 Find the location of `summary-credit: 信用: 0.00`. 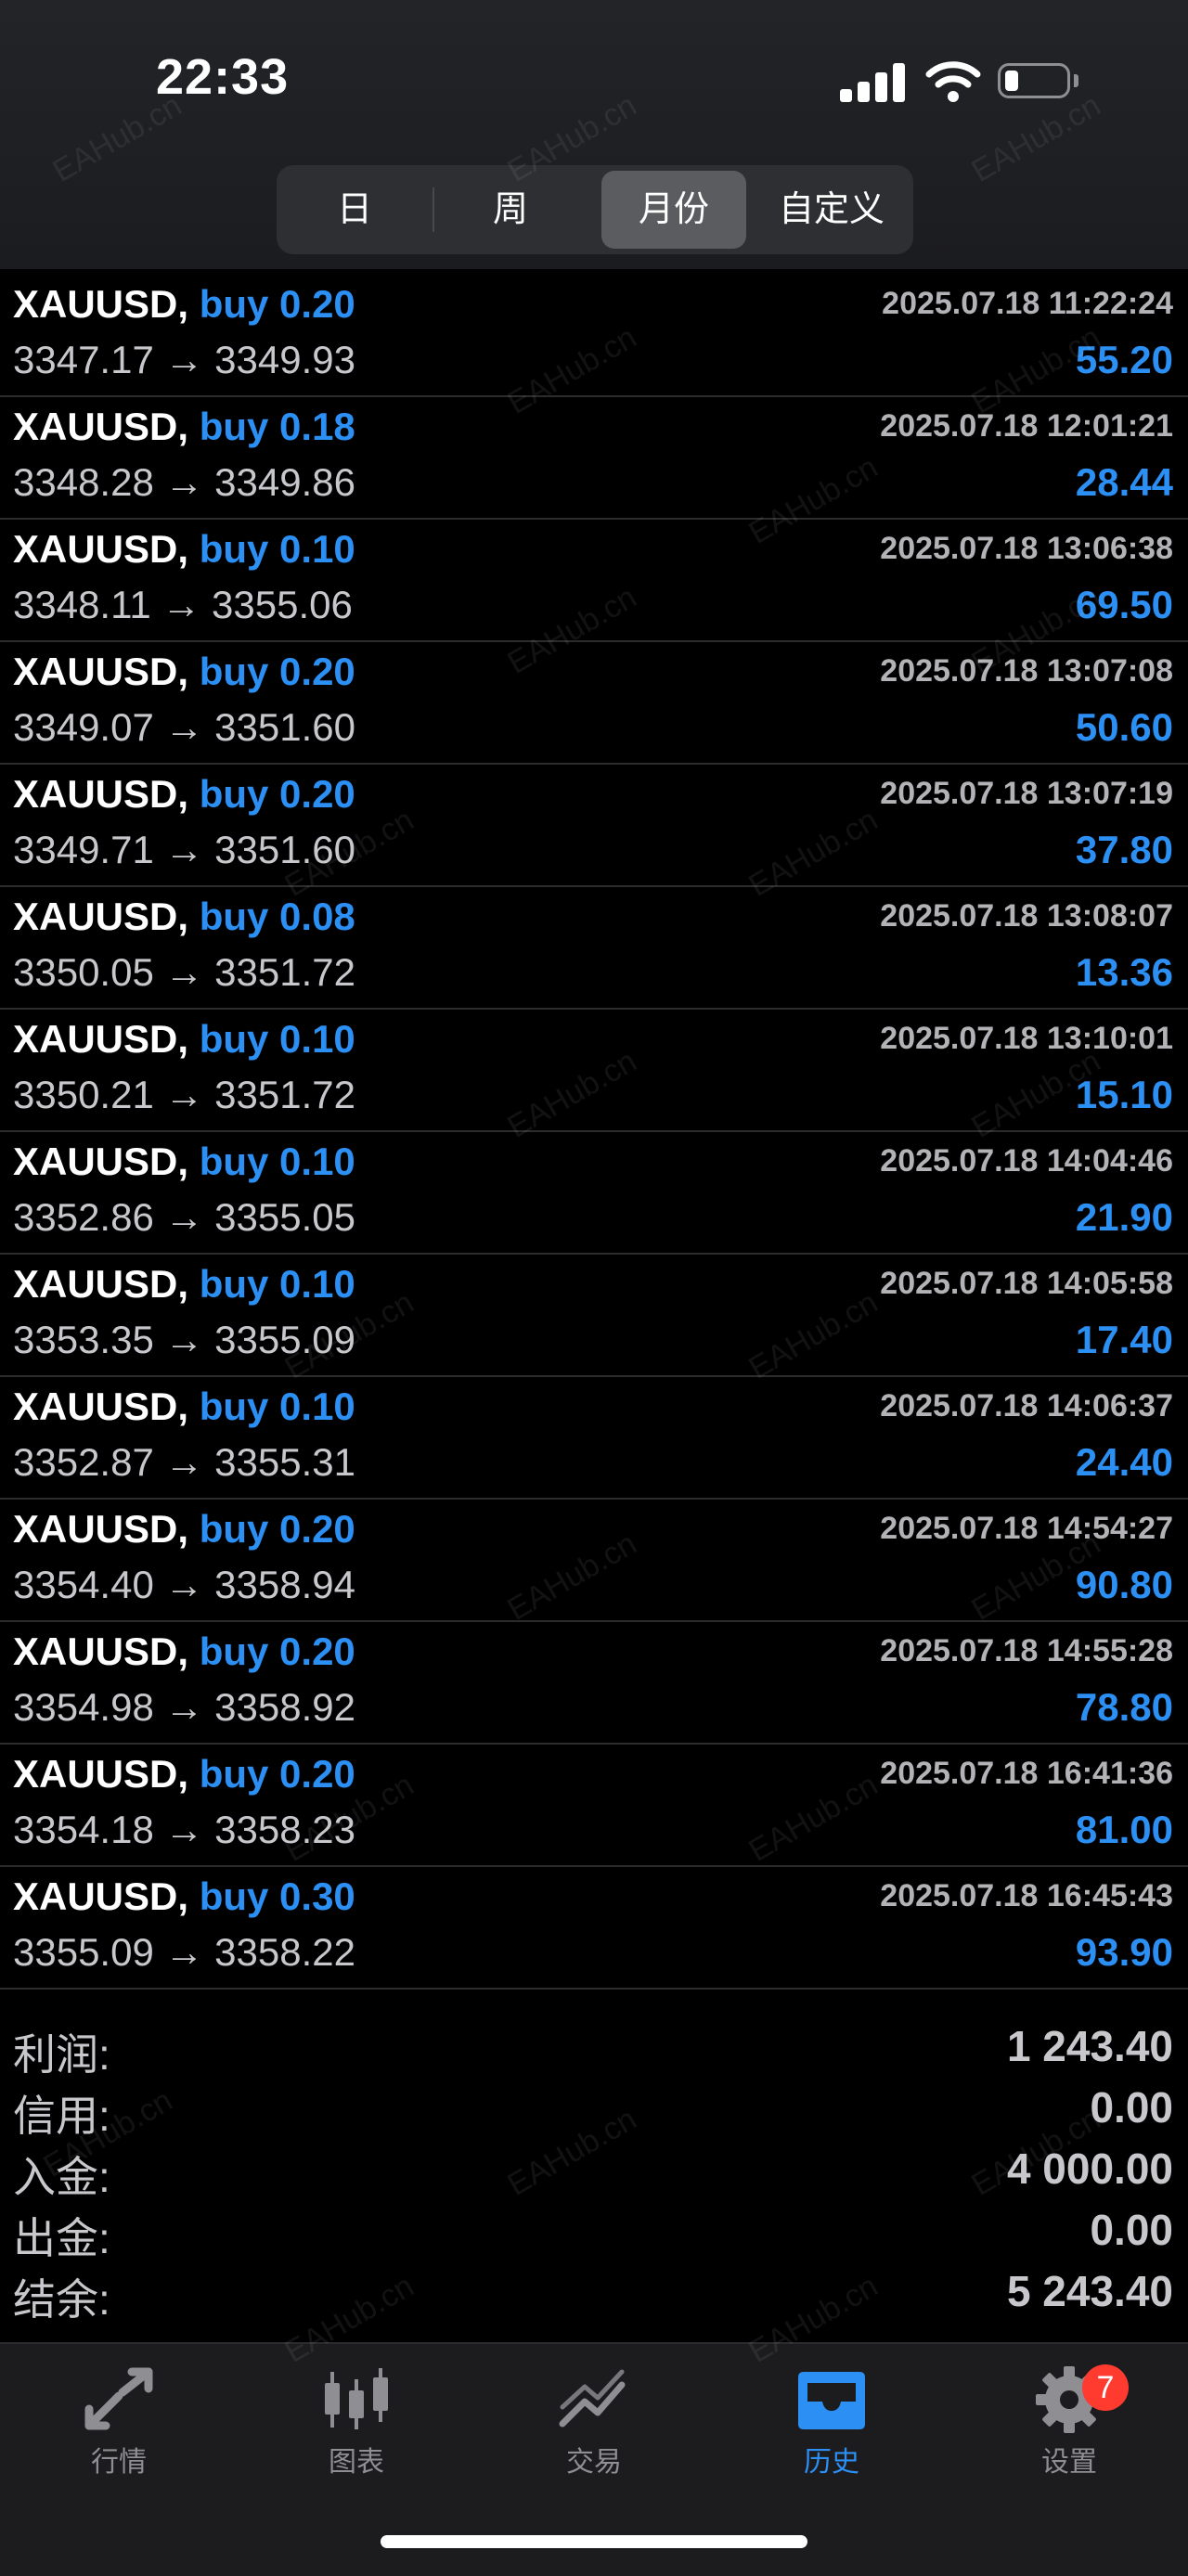

summary-credit: 信用: 0.00 is located at coordinates (594, 2109).